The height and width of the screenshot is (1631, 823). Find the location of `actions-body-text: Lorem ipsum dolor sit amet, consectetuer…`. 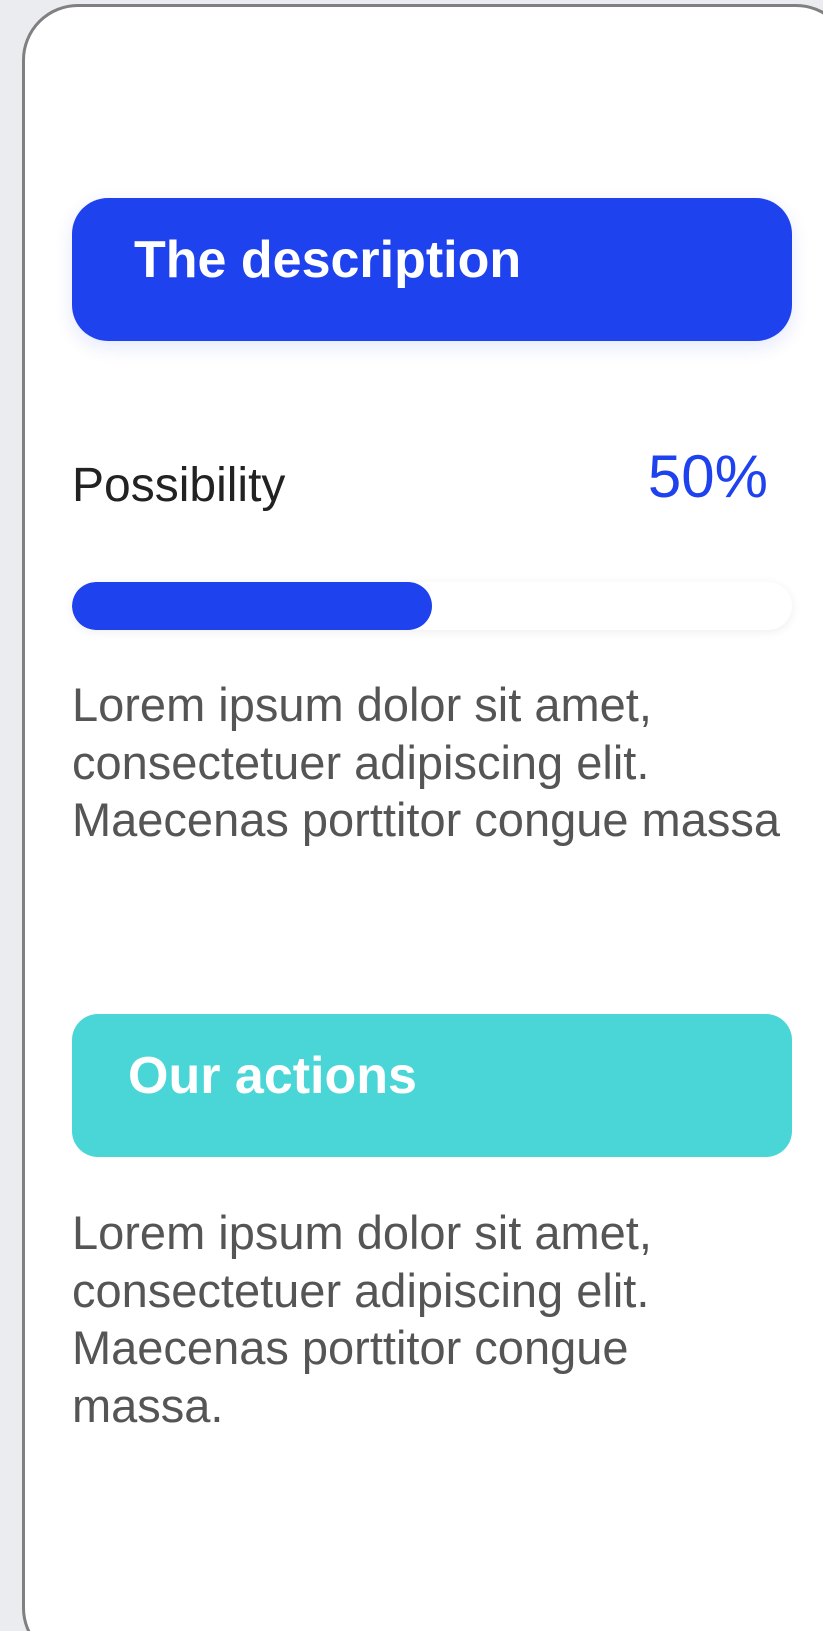

actions-body-text: Lorem ipsum dolor sit amet, consectetuer… is located at coordinates (362, 1319).